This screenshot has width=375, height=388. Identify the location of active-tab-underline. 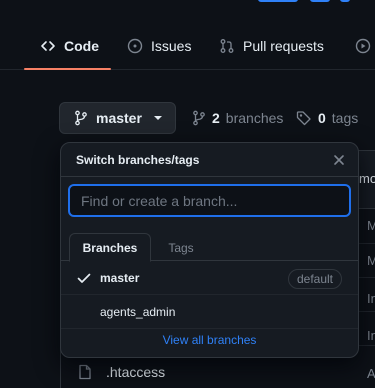
(67, 69).